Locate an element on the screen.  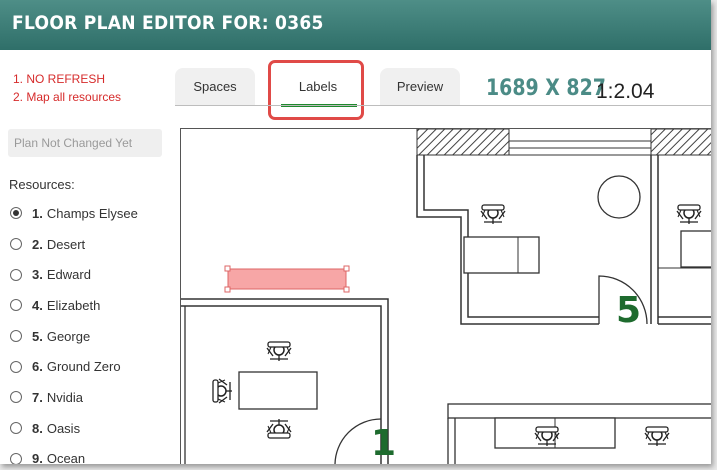
resource-name: Nvidia is located at coordinates (64, 397).